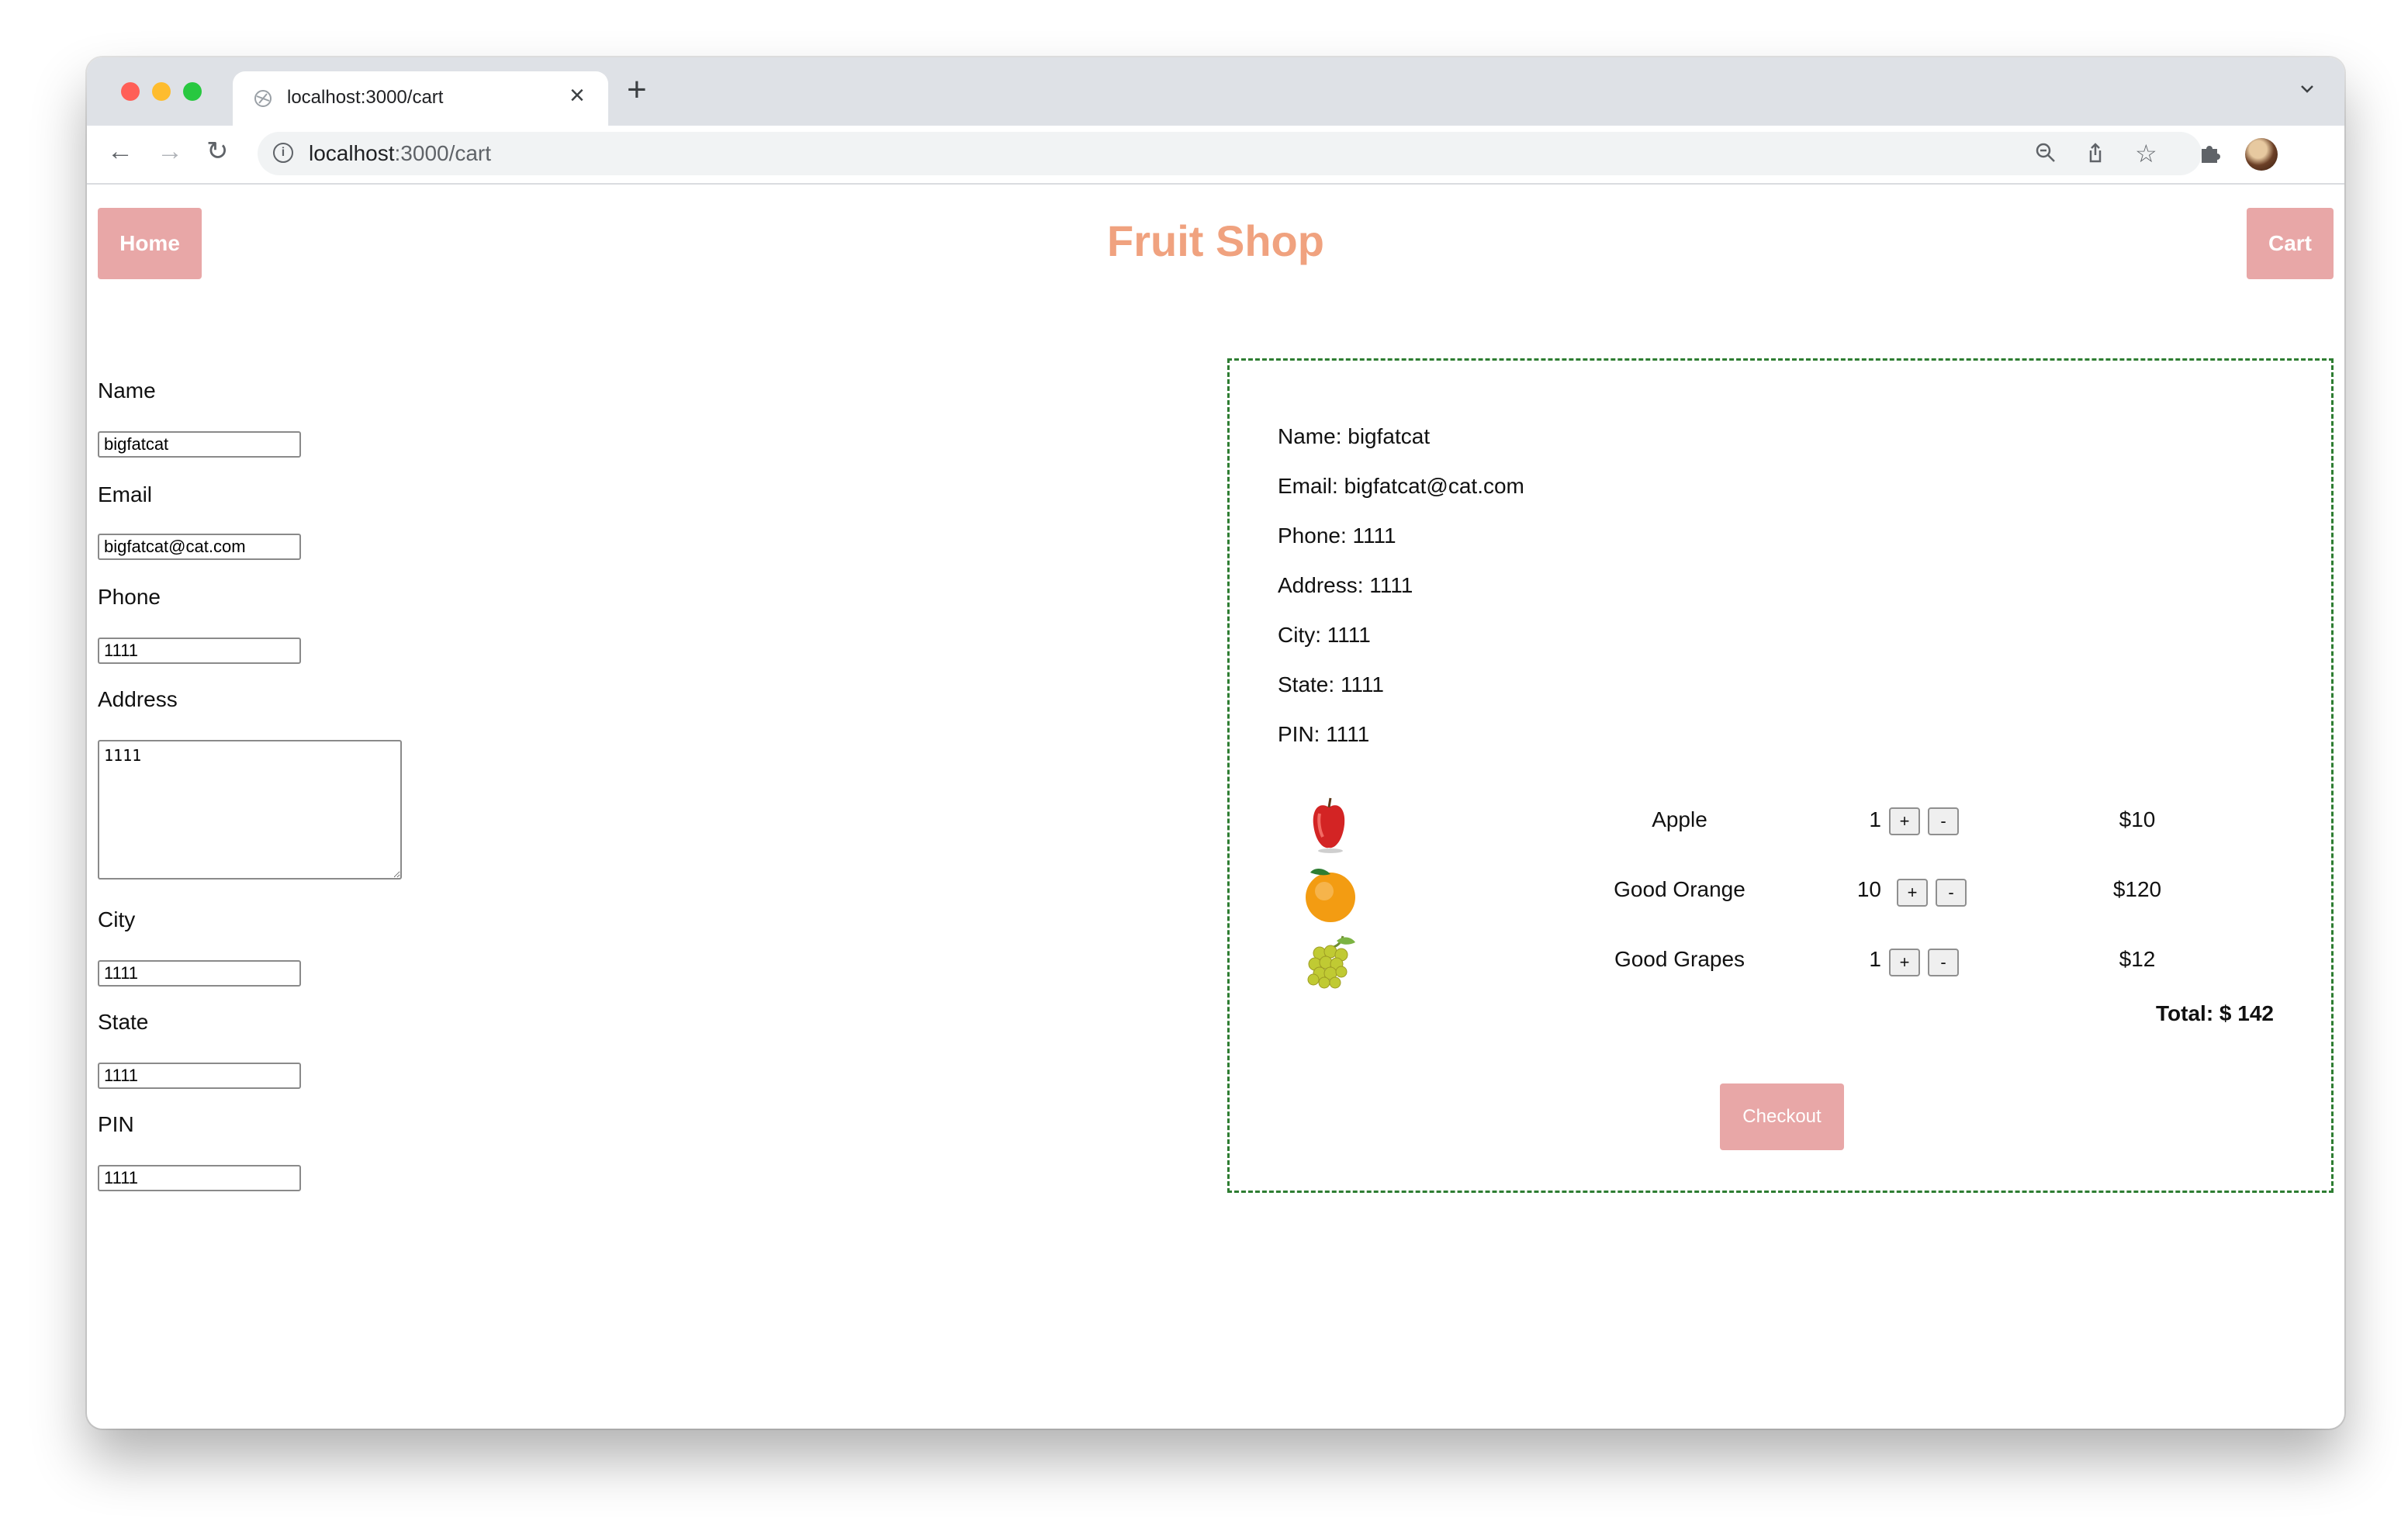  Describe the element at coordinates (1781, 965) in the screenshot. I see `cart-item-row: Good Grapes 1 + - $12` at that location.